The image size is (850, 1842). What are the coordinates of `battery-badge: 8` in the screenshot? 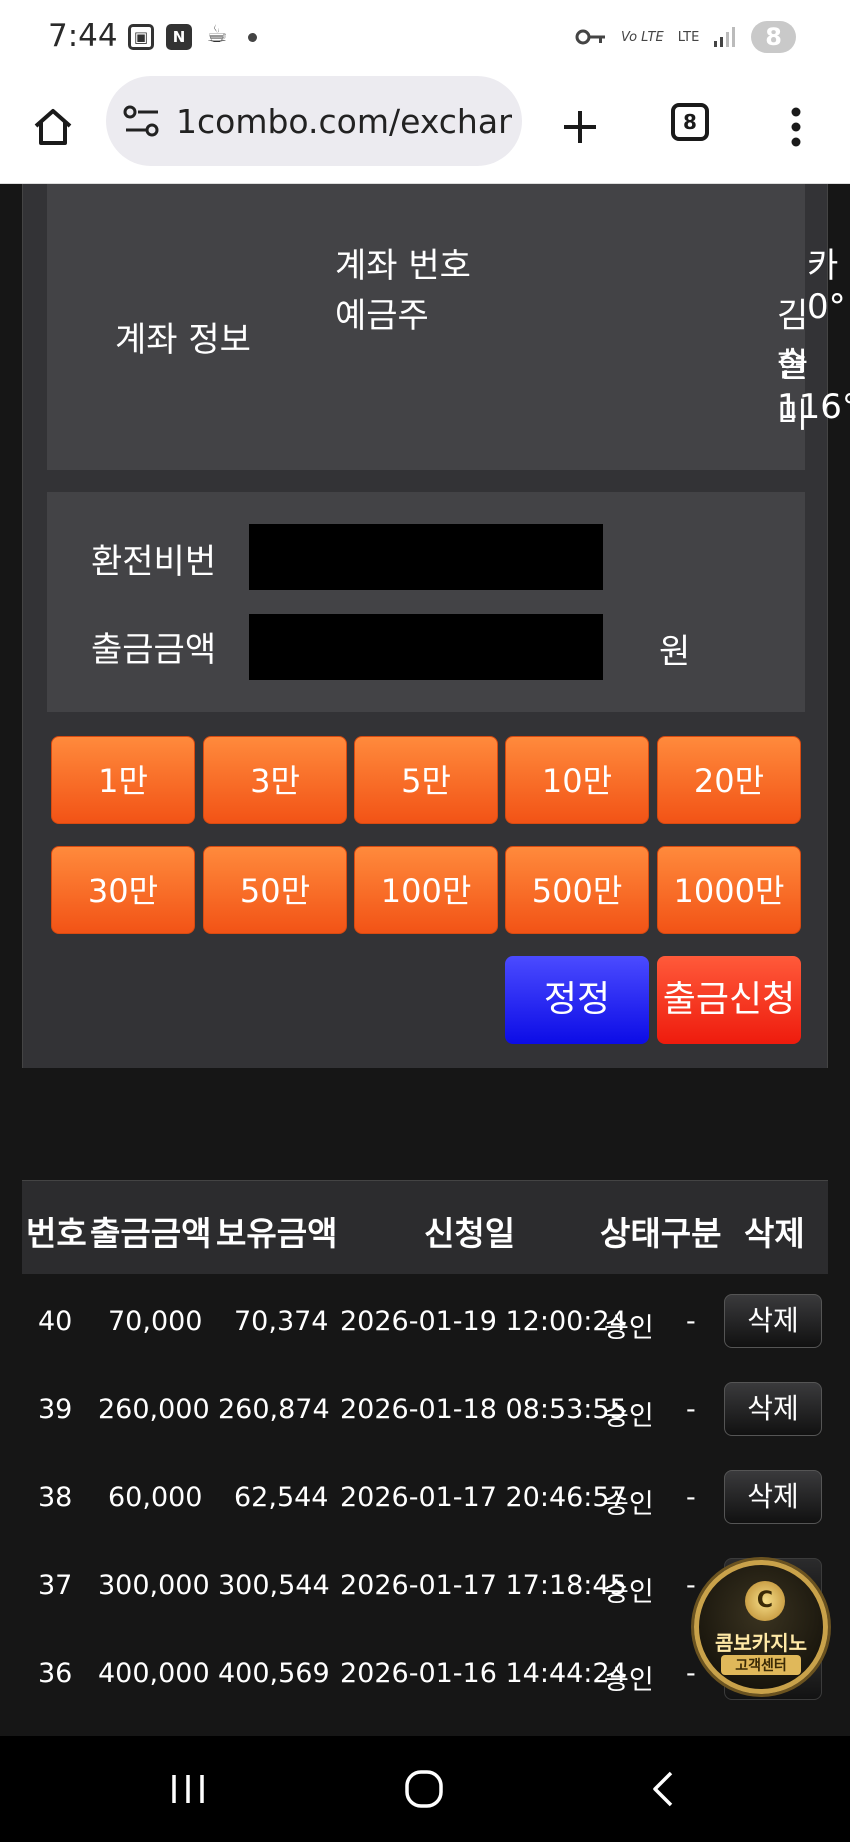 It's located at (773, 37).